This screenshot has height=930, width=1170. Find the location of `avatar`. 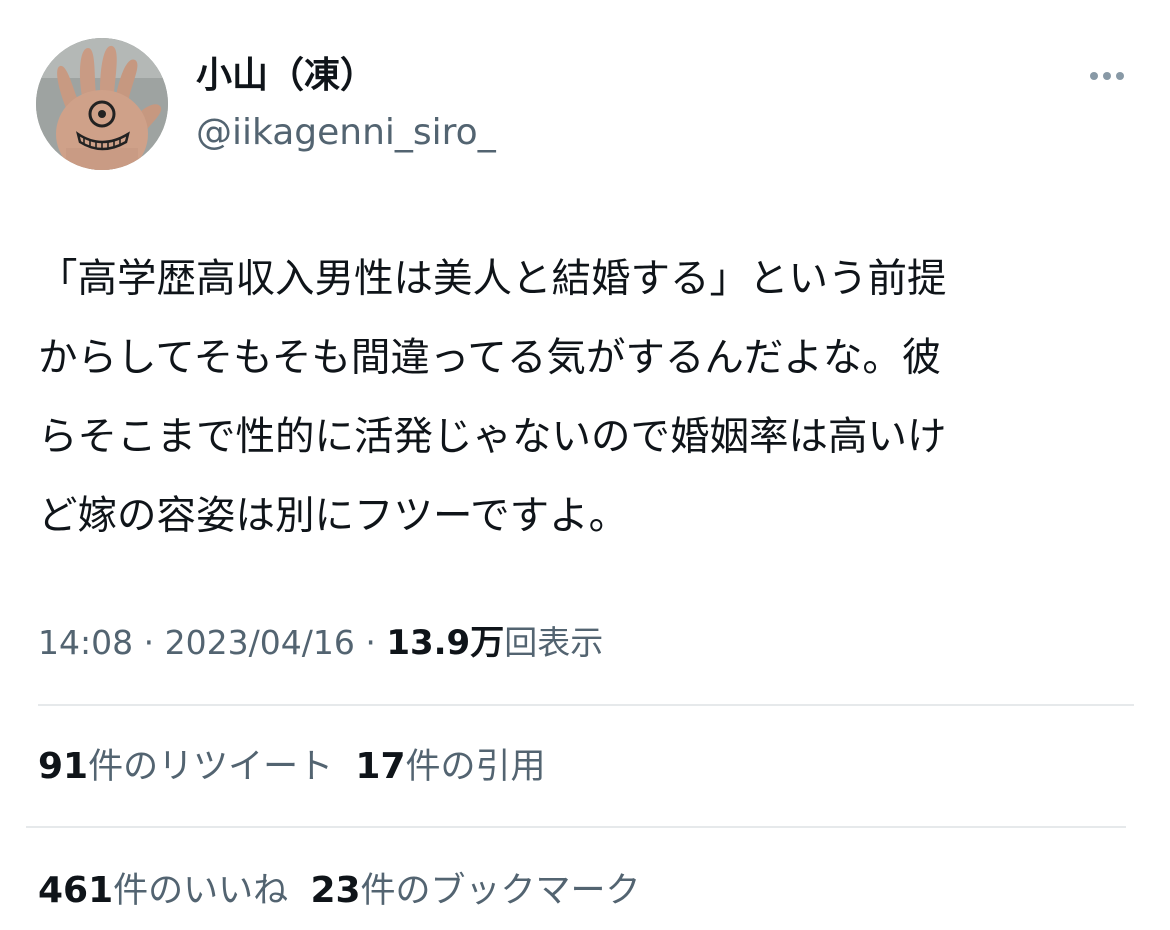

avatar is located at coordinates (102, 104).